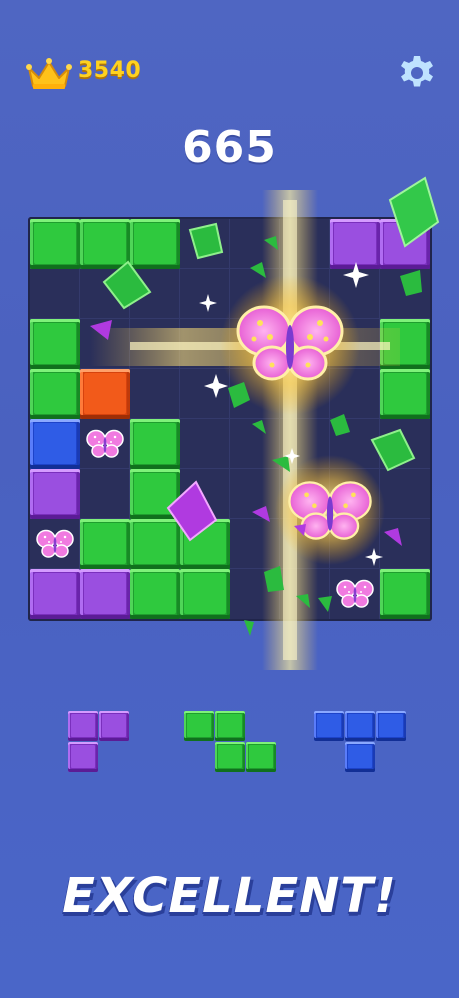  I want to click on block-blue, so click(55, 444).